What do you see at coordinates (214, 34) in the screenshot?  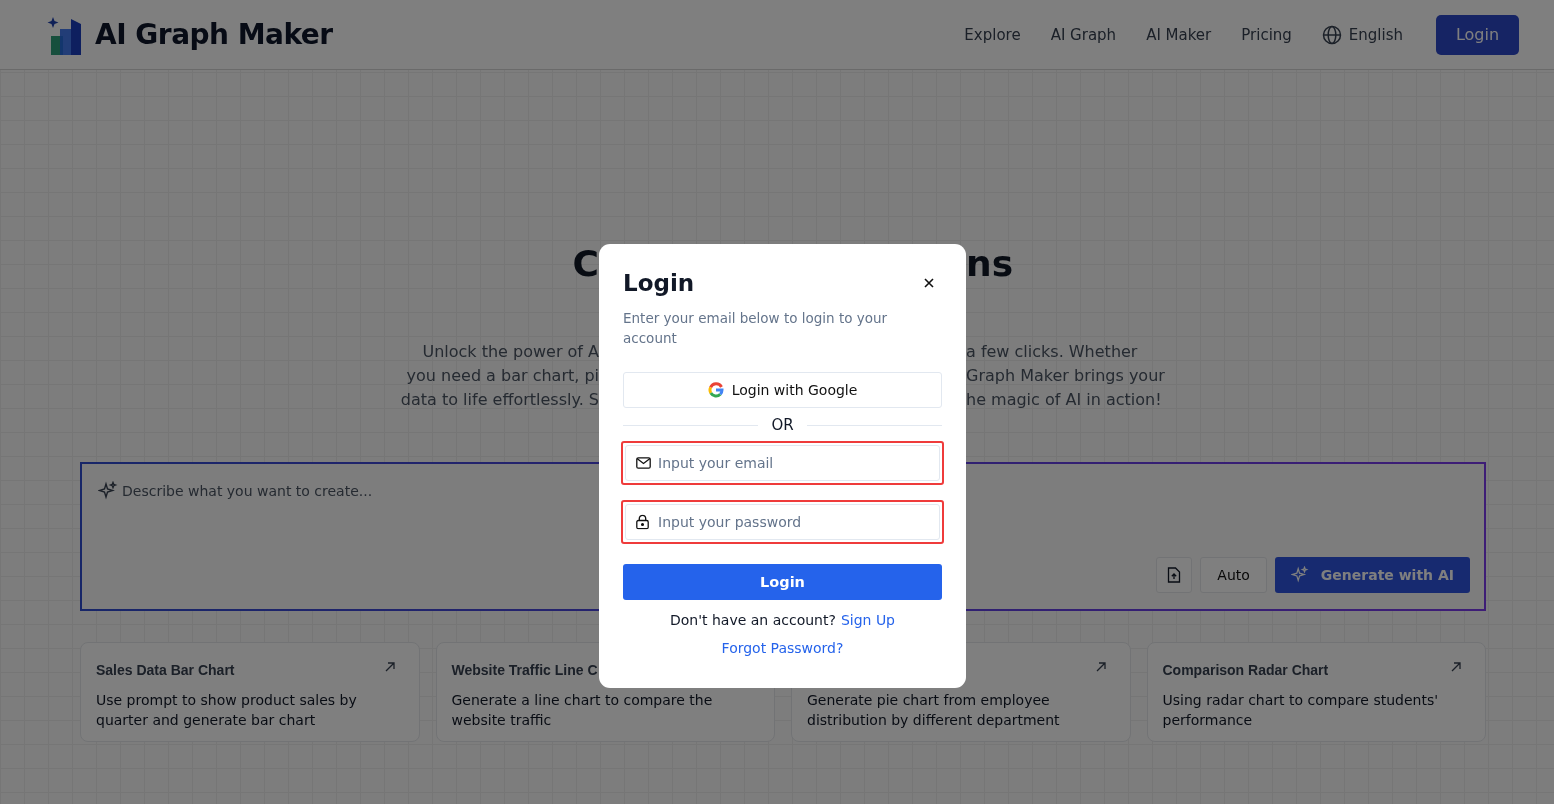 I see `brand-name: AI Graph Maker` at bounding box center [214, 34].